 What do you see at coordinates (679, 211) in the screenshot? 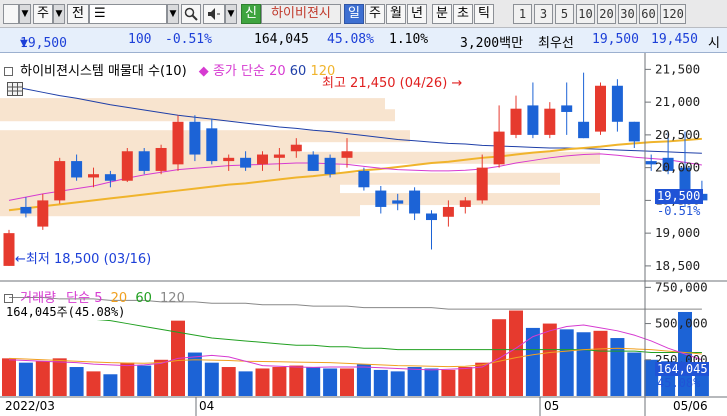
I see `current-rate-tag: -0.51%` at bounding box center [679, 211].